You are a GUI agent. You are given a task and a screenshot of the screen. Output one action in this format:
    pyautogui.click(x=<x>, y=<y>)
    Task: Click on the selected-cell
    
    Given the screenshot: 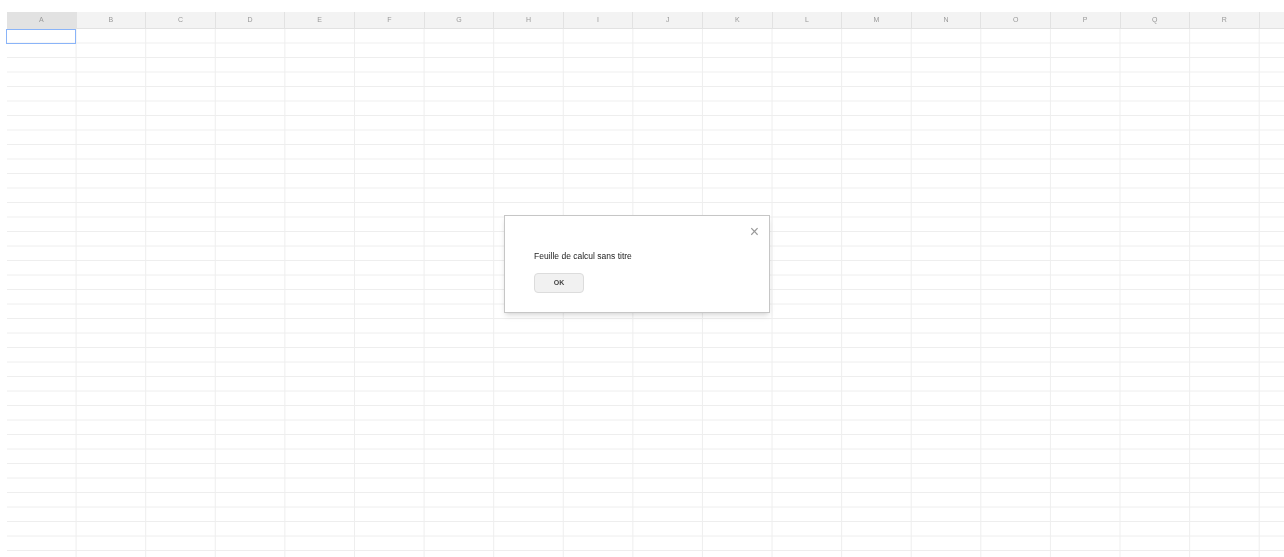 What is the action you would take?
    pyautogui.click(x=41, y=36)
    